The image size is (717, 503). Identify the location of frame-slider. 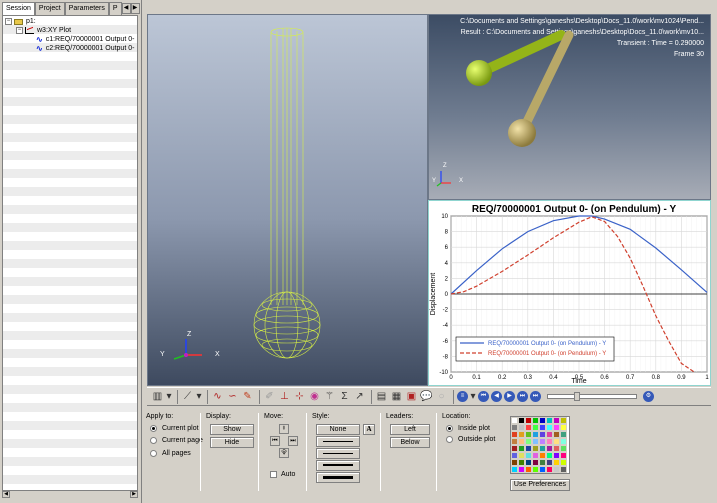
(592, 396).